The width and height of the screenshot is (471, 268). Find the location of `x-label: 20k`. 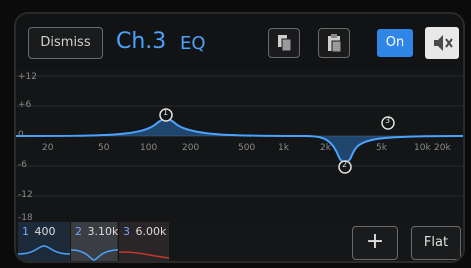

x-label: 20k is located at coordinates (442, 148).